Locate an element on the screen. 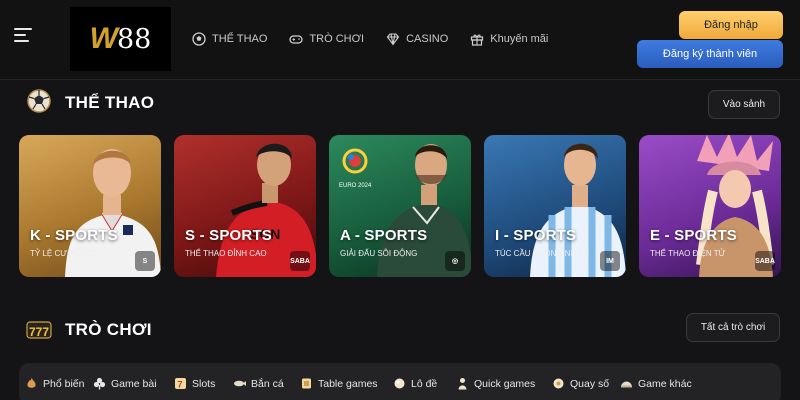 This screenshot has height=400, width=800. category-lo-de: Lô đề is located at coordinates (415, 383).